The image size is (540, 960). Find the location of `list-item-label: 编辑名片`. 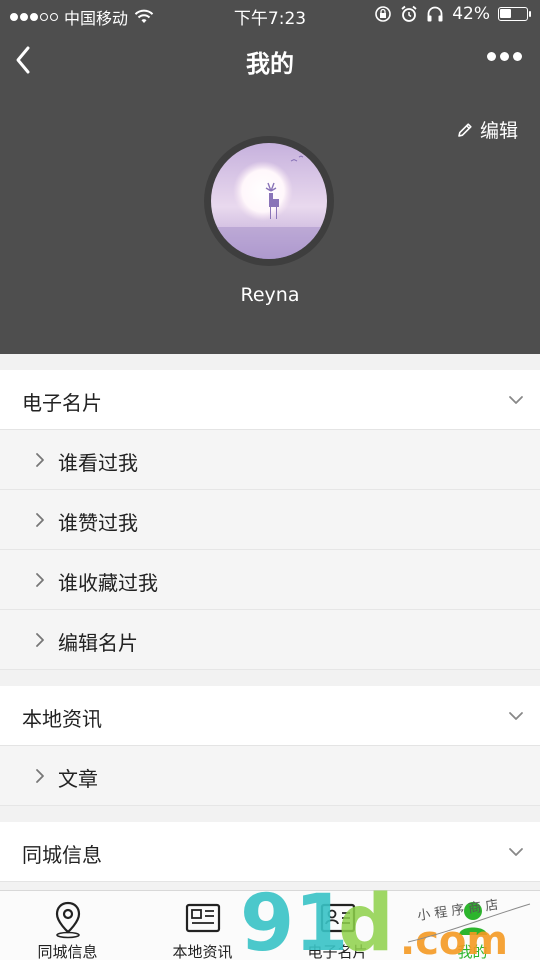

list-item-label: 编辑名片 is located at coordinates (98, 643).